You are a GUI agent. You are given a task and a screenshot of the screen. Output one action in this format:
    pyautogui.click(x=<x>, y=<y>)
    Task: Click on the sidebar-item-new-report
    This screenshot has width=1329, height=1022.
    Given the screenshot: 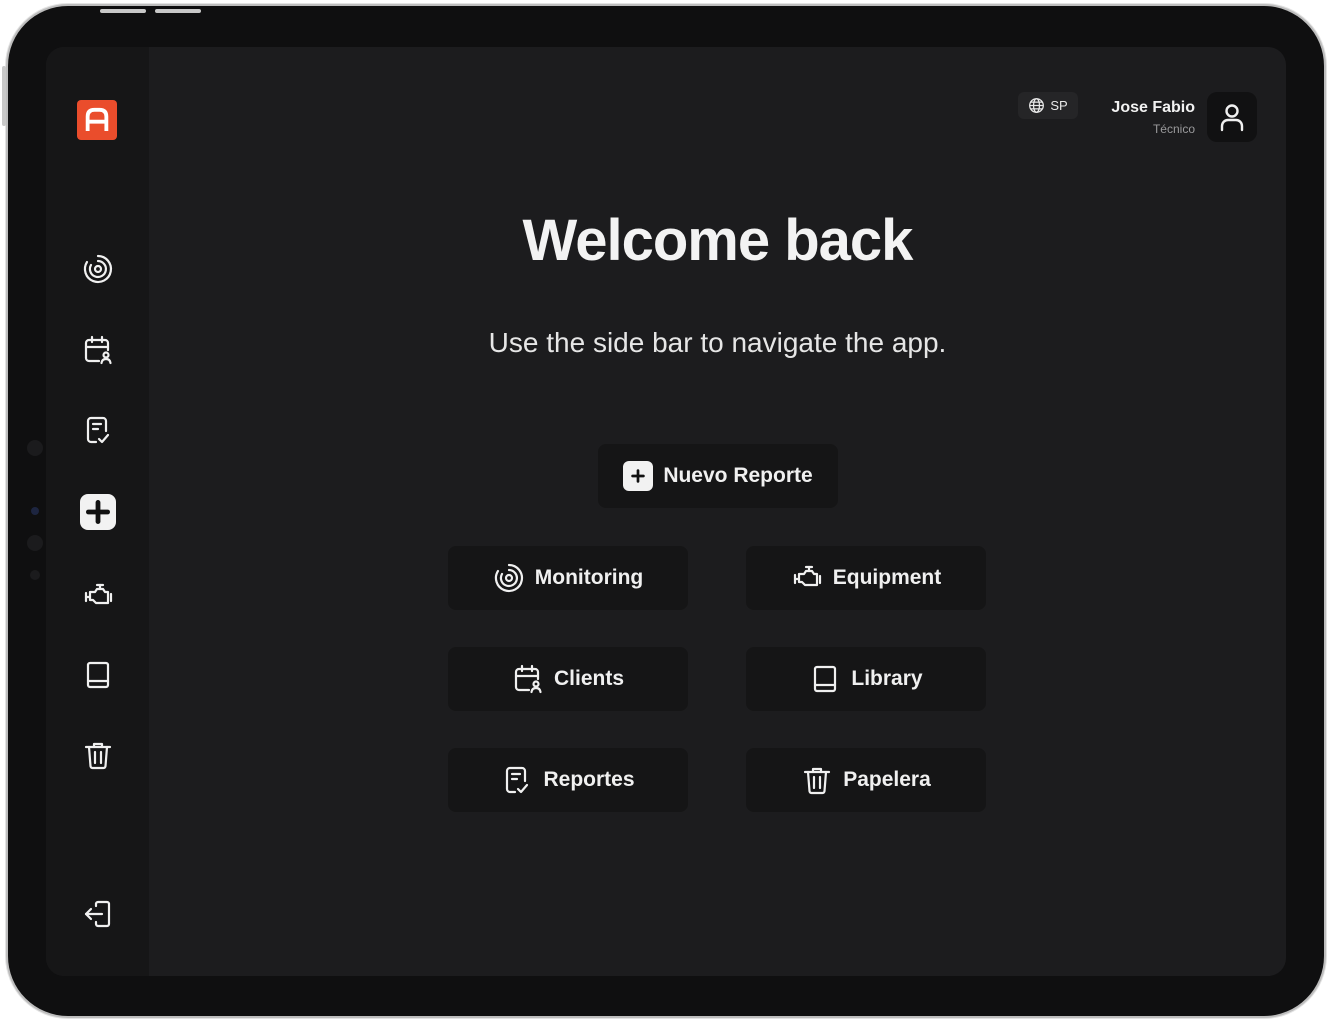 What is the action you would take?
    pyautogui.click(x=98, y=512)
    